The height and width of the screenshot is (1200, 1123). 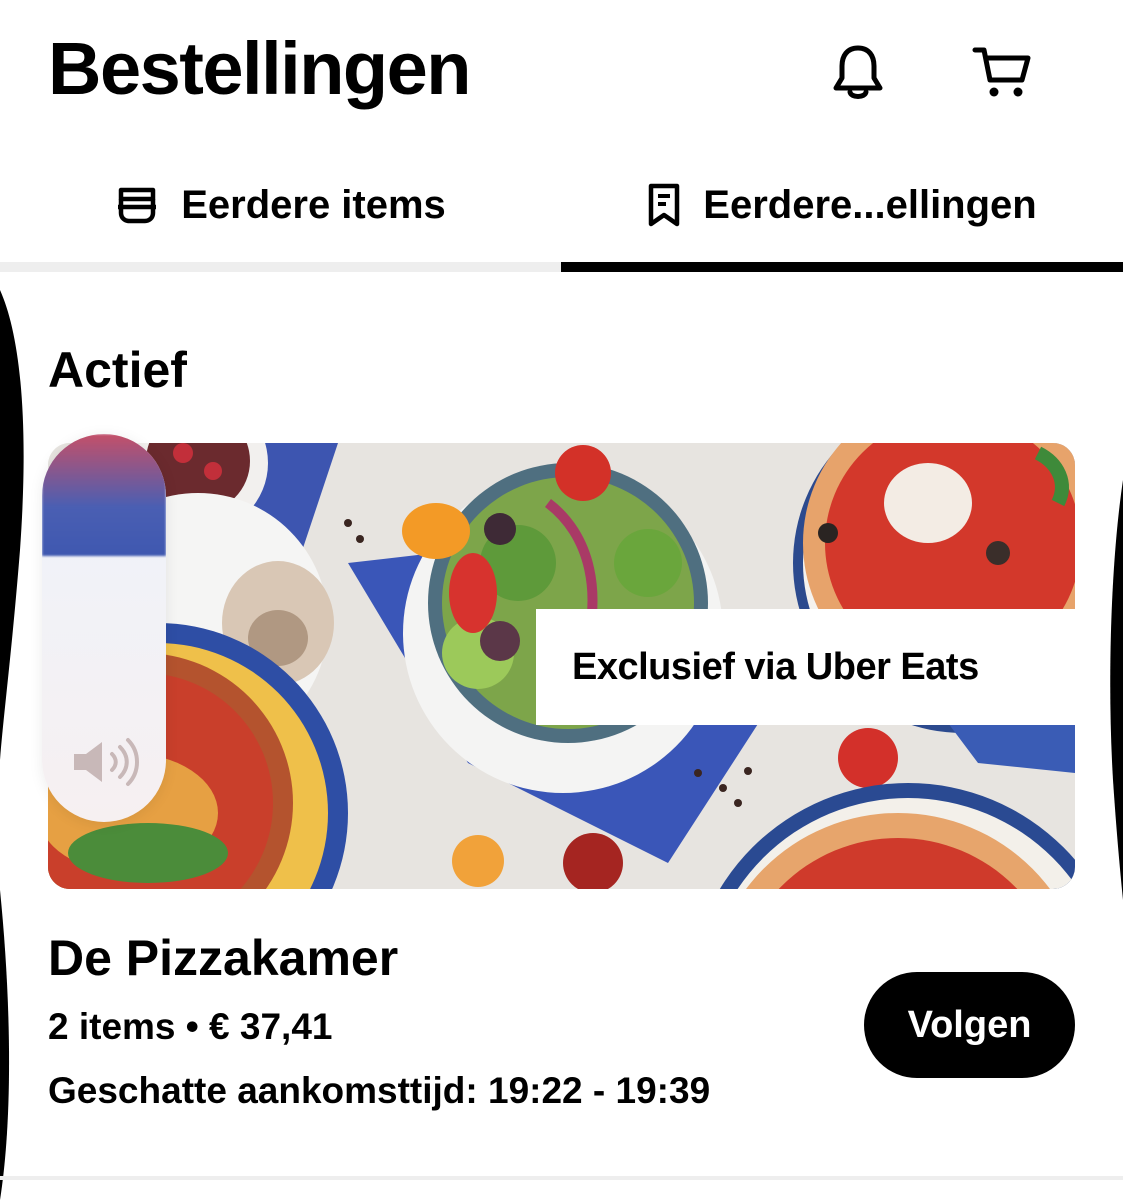 I want to click on tab-previous-items: Eerdere items, so click(x=280, y=205).